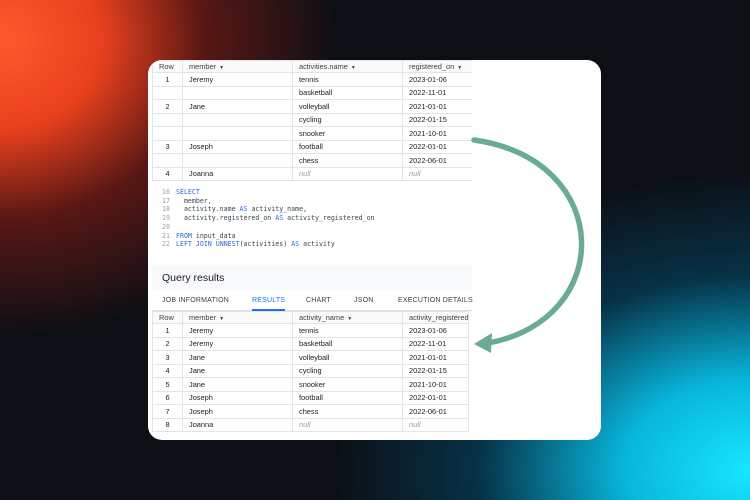  What do you see at coordinates (310, 384) in the screenshot?
I see `table-row: 5 Jane snooker 2021-10-01` at bounding box center [310, 384].